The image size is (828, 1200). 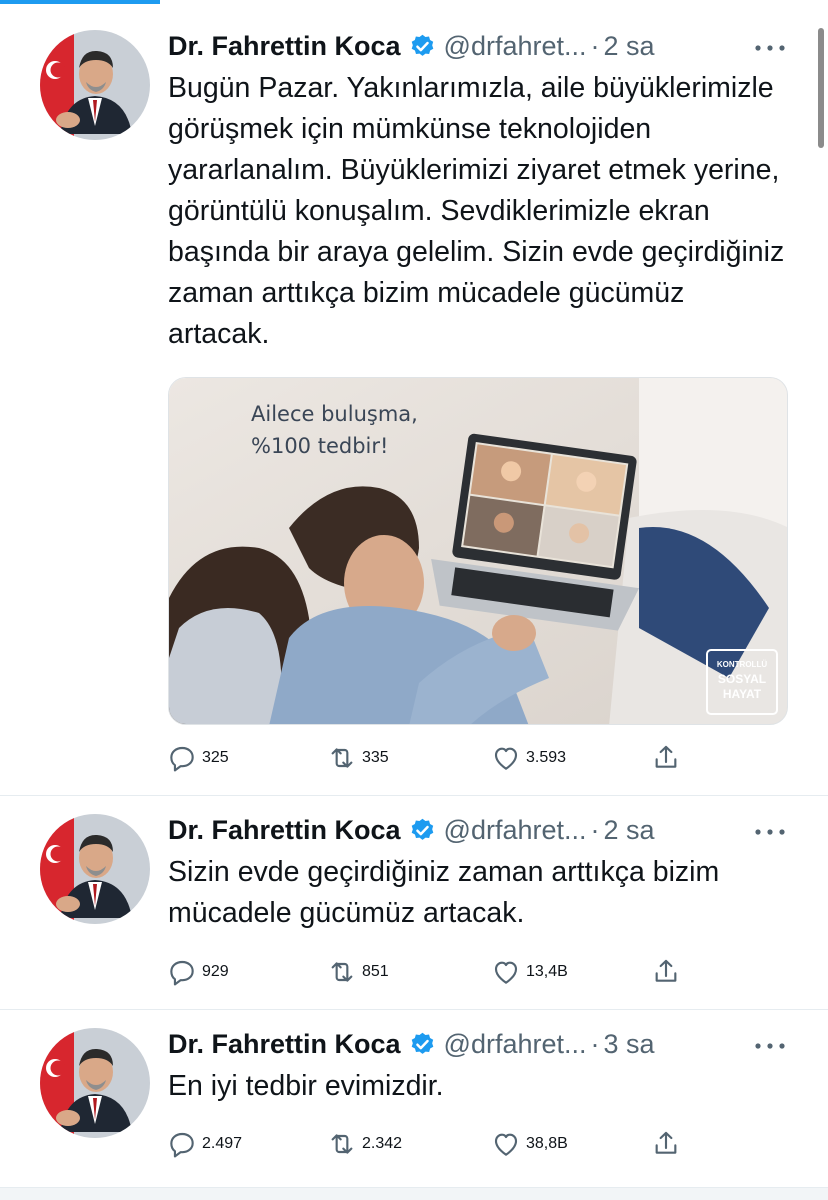 I want to click on reply-count: 2.497, so click(x=222, y=1143).